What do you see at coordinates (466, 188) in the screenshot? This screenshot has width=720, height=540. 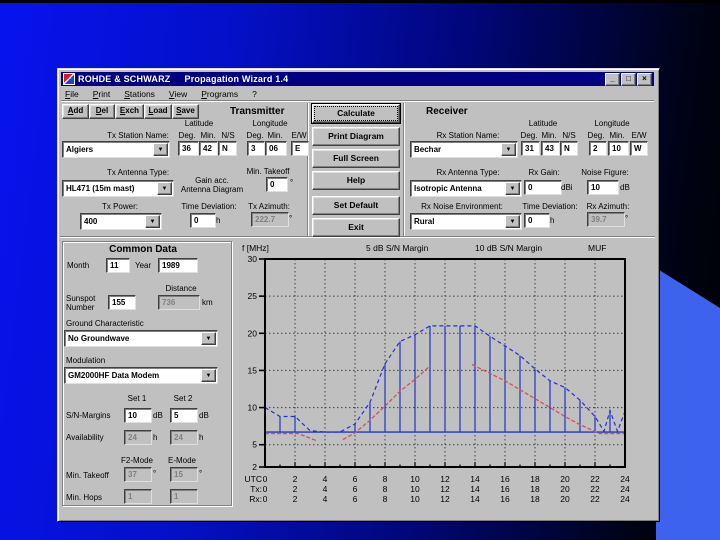 I see `rx-antenna-select: Isotropic Antenna ▼` at bounding box center [466, 188].